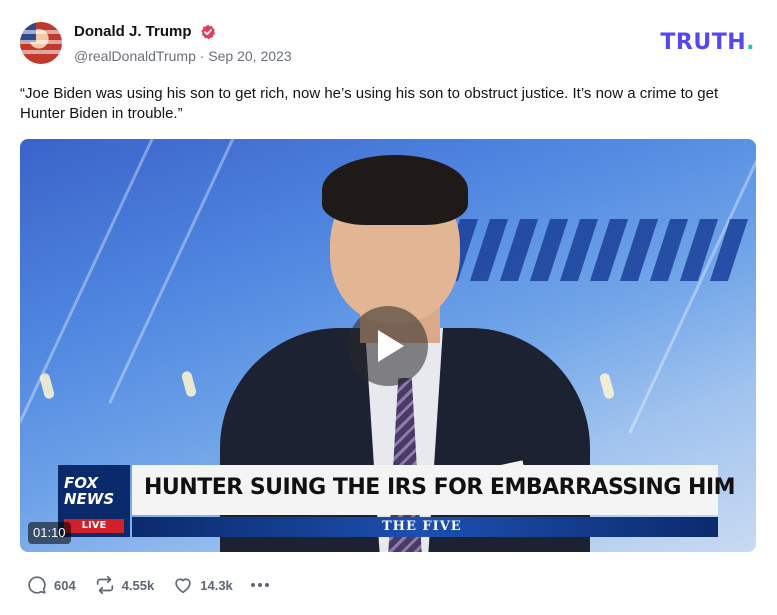  Describe the element at coordinates (51, 585) in the screenshot. I see `reply-button: 604` at that location.